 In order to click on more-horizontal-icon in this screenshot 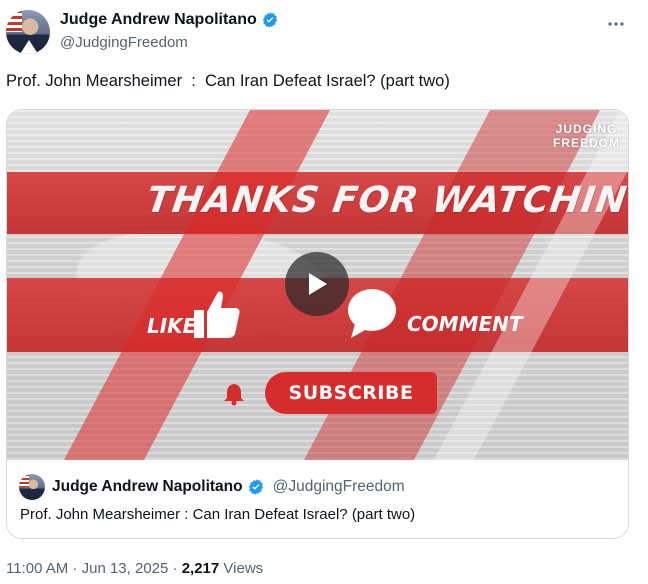, I will do `click(616, 26)`.